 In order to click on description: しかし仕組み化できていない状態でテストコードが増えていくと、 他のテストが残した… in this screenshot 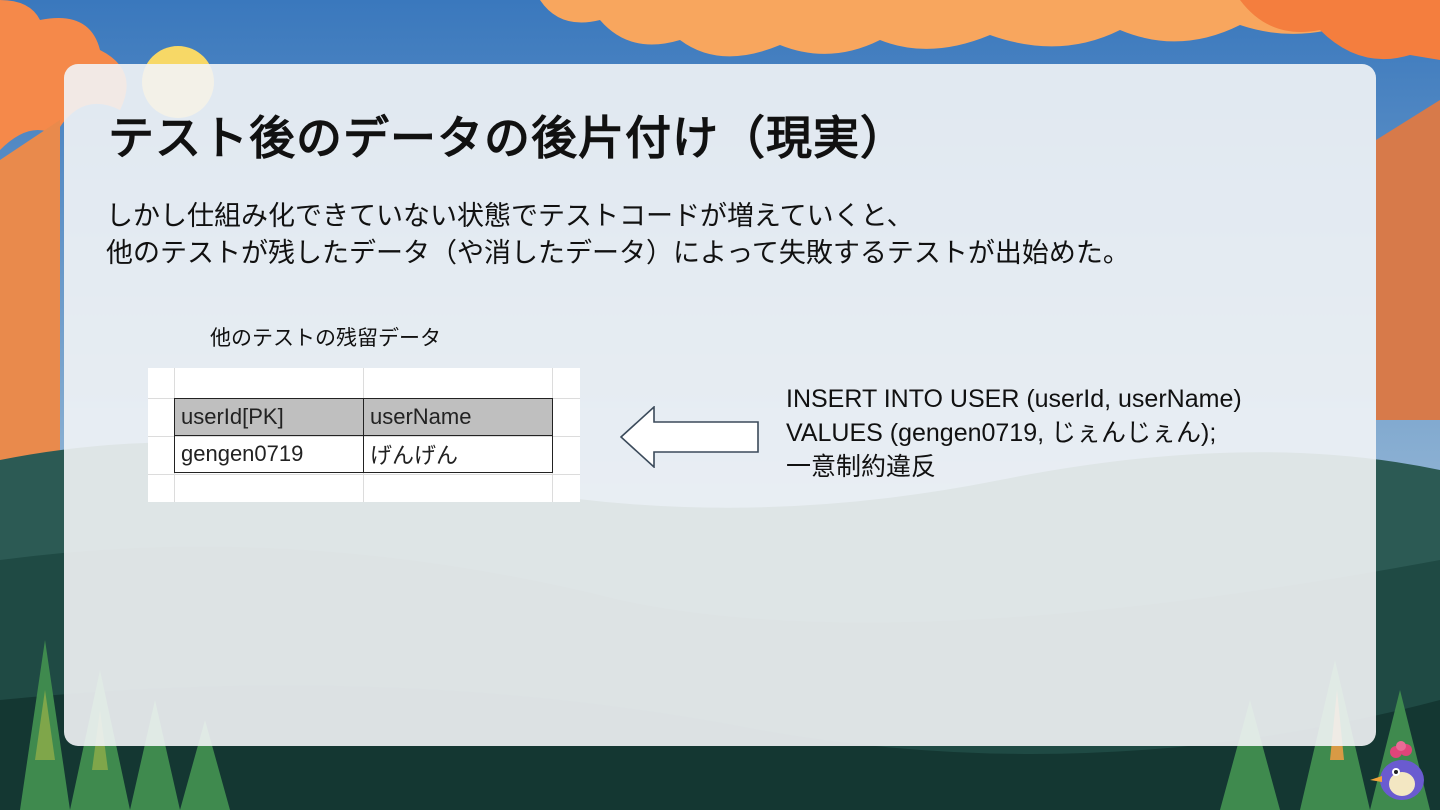, I will do `click(618, 235)`.